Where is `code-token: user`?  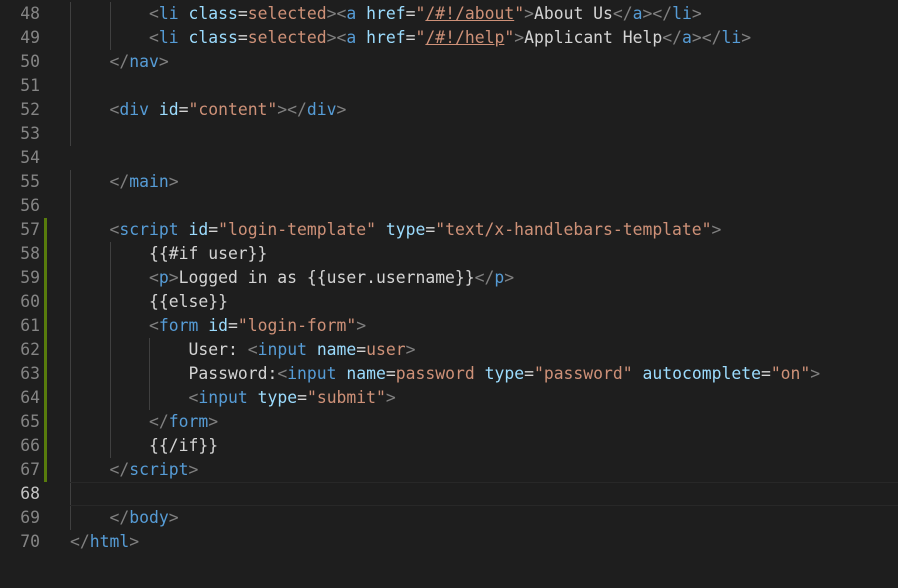 code-token: user is located at coordinates (386, 349).